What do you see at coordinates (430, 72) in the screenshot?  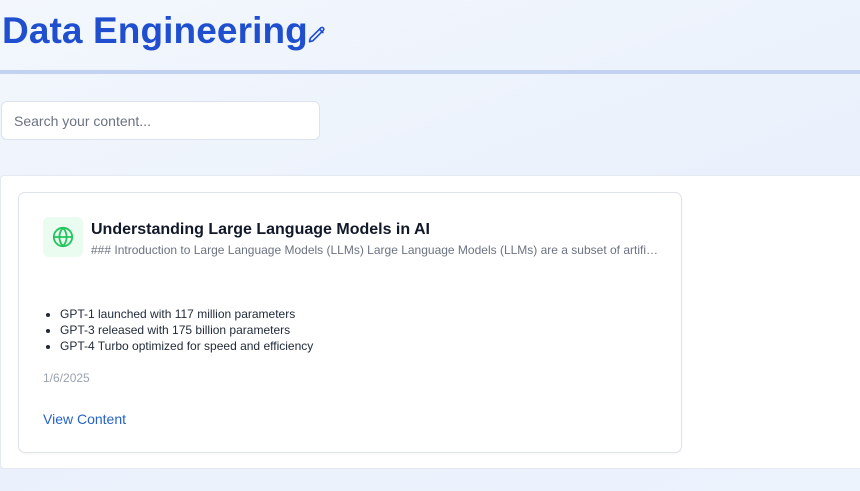 I see `header-divider` at bounding box center [430, 72].